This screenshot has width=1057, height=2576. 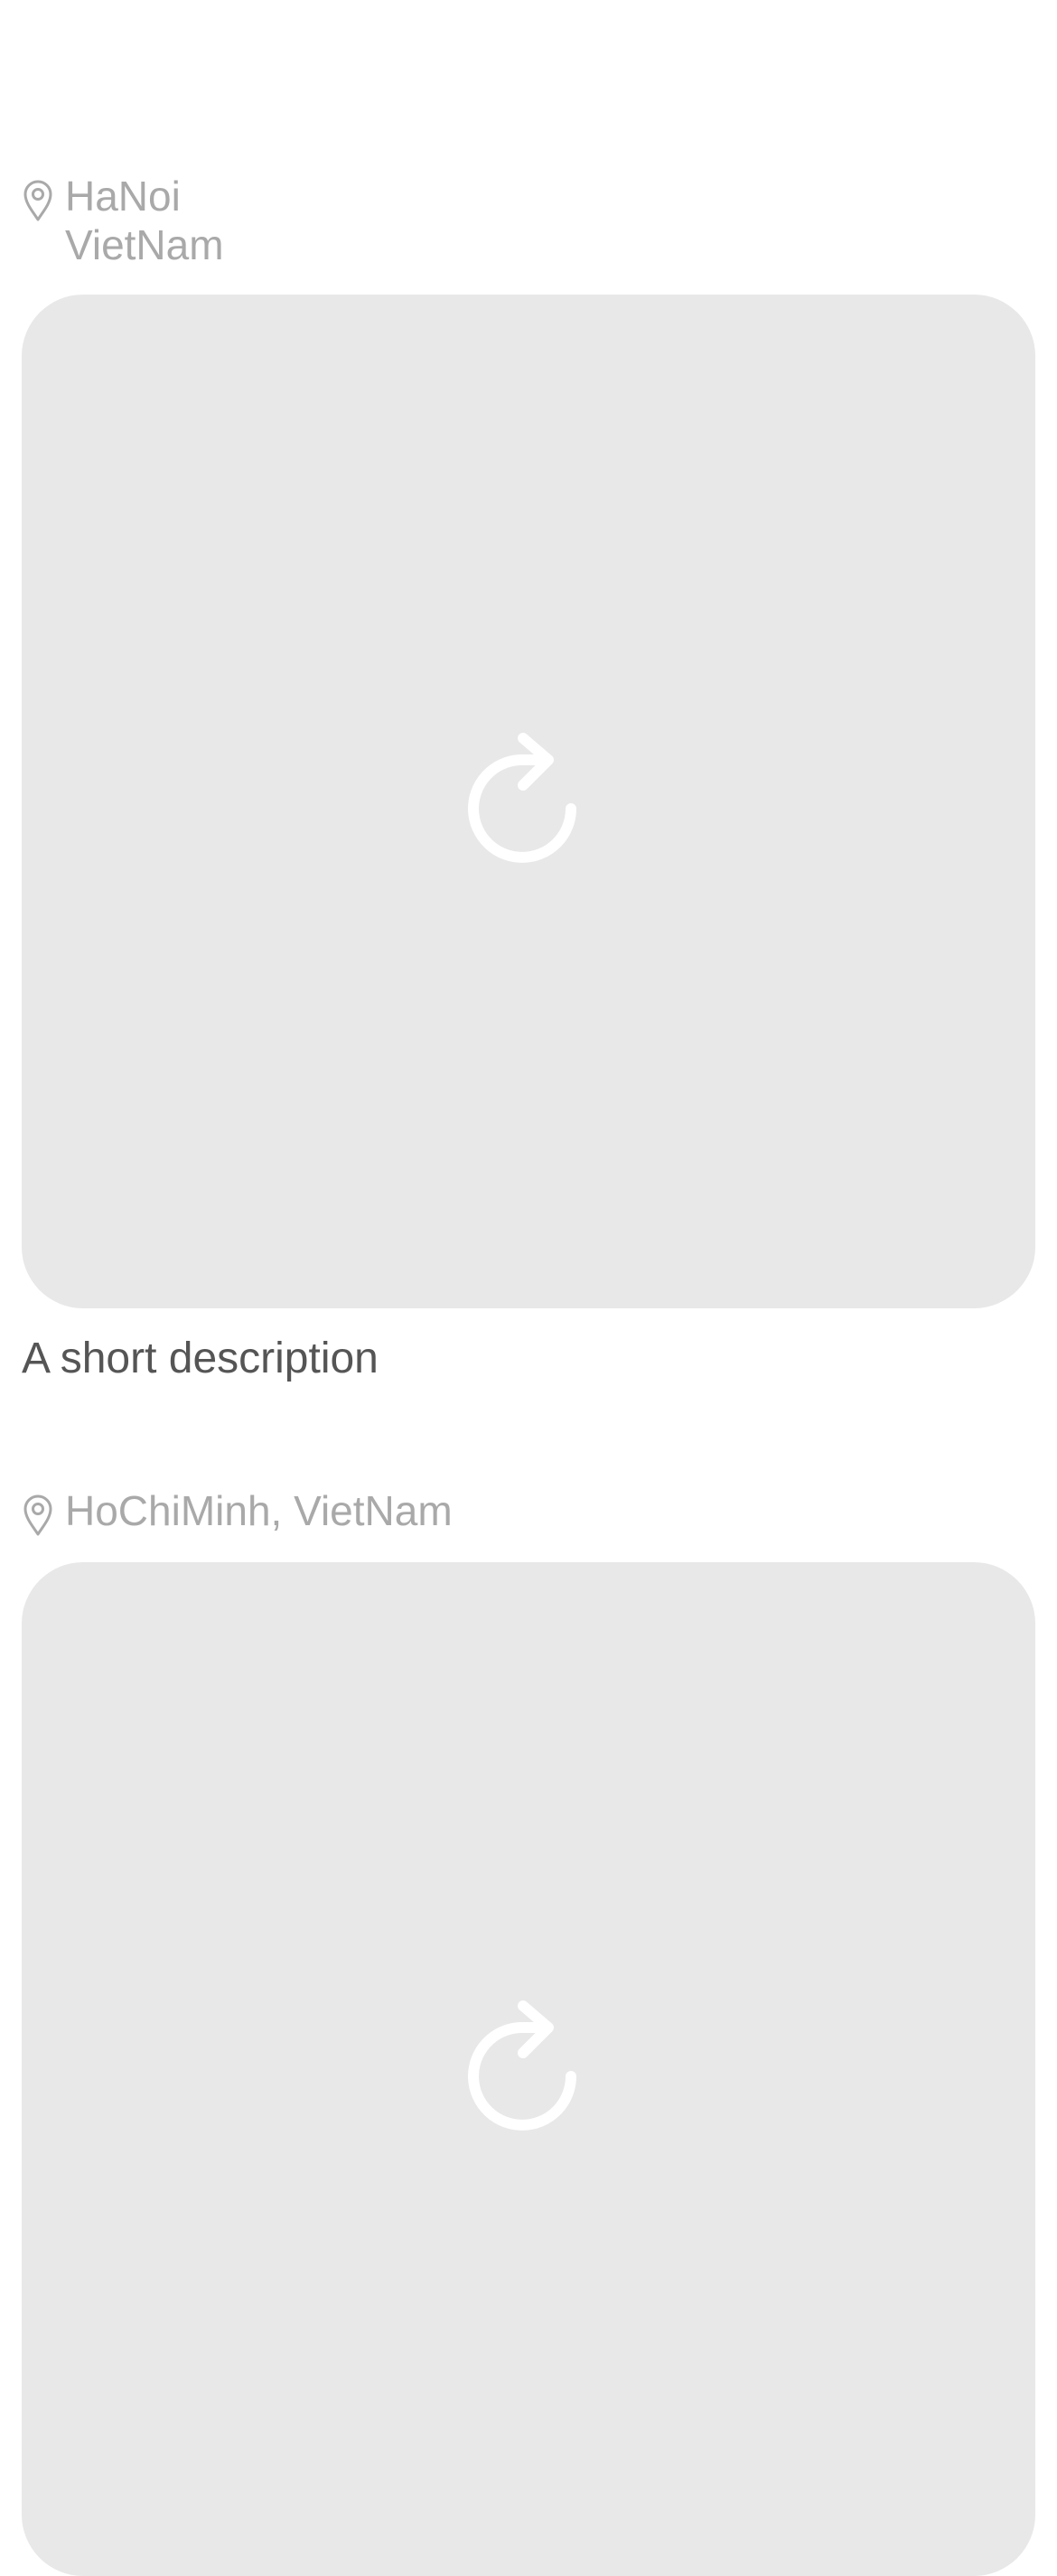 What do you see at coordinates (528, 1511) in the screenshot?
I see `post-location: HoChiMinh, VietNam` at bounding box center [528, 1511].